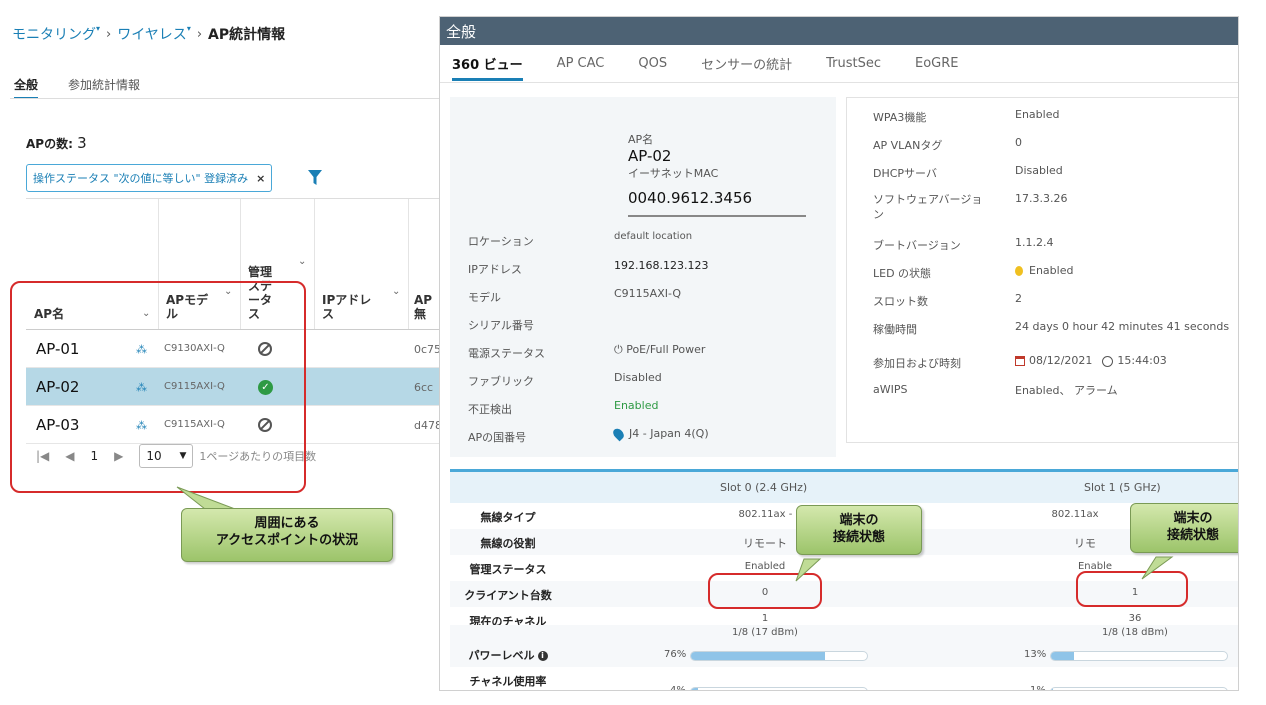 The width and height of the screenshot is (1266, 705). I want to click on power-level-slot0: 1/8 (17 dBm), so click(765, 632).